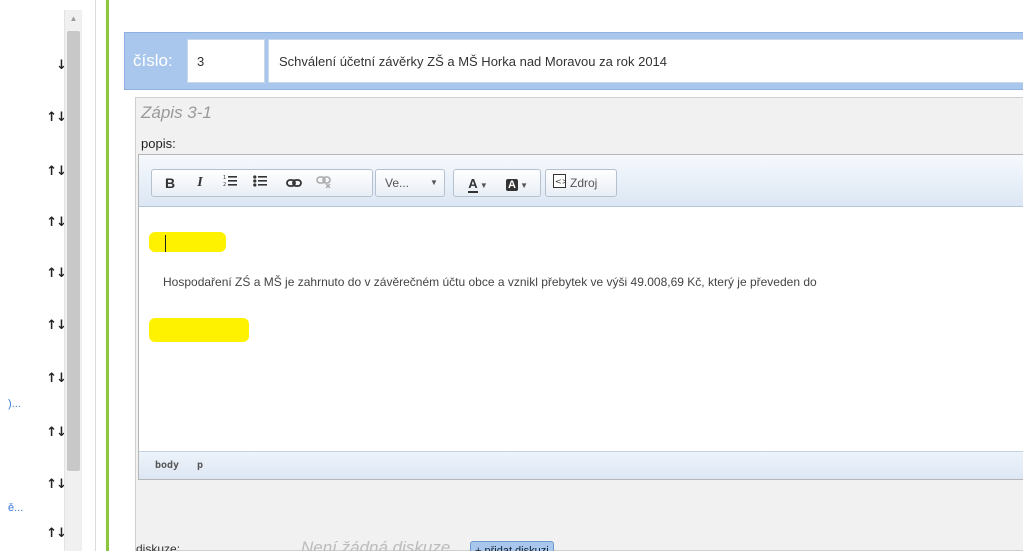 This screenshot has height=551, width=1023. I want to click on background-color-icon: A, so click(511, 185).